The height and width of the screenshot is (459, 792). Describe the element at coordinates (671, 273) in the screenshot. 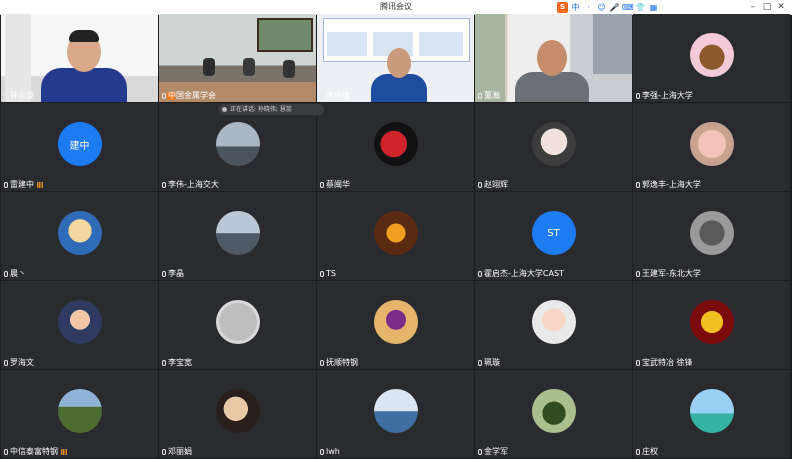

I see `participant-name-label: 王建军-东北大学` at that location.